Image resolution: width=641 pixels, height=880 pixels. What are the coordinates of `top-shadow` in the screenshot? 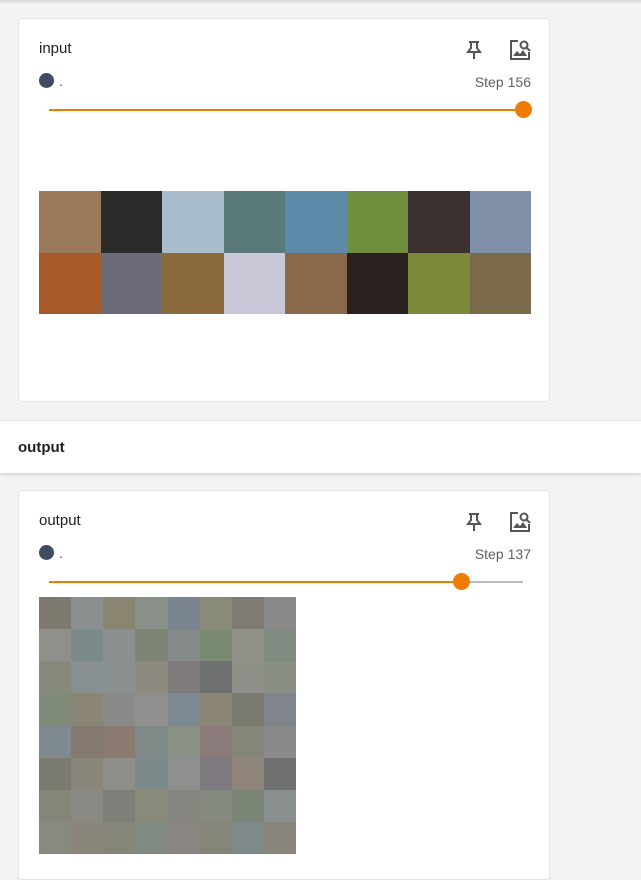 It's located at (320, 2).